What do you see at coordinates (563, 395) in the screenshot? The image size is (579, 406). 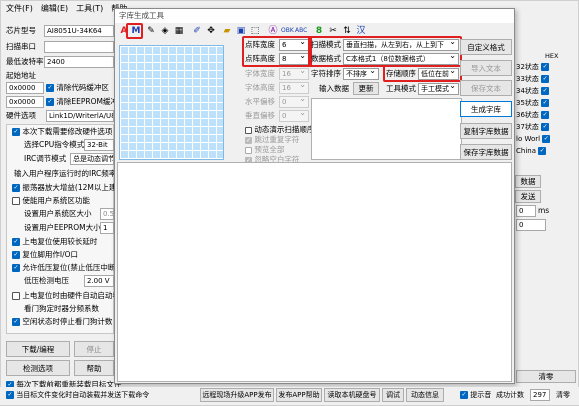 I see `clear-count-button: 清零` at bounding box center [563, 395].